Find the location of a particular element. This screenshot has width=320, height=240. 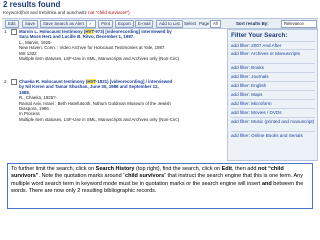

filter-maps: add filter: Maps is located at coordinates (273, 94).